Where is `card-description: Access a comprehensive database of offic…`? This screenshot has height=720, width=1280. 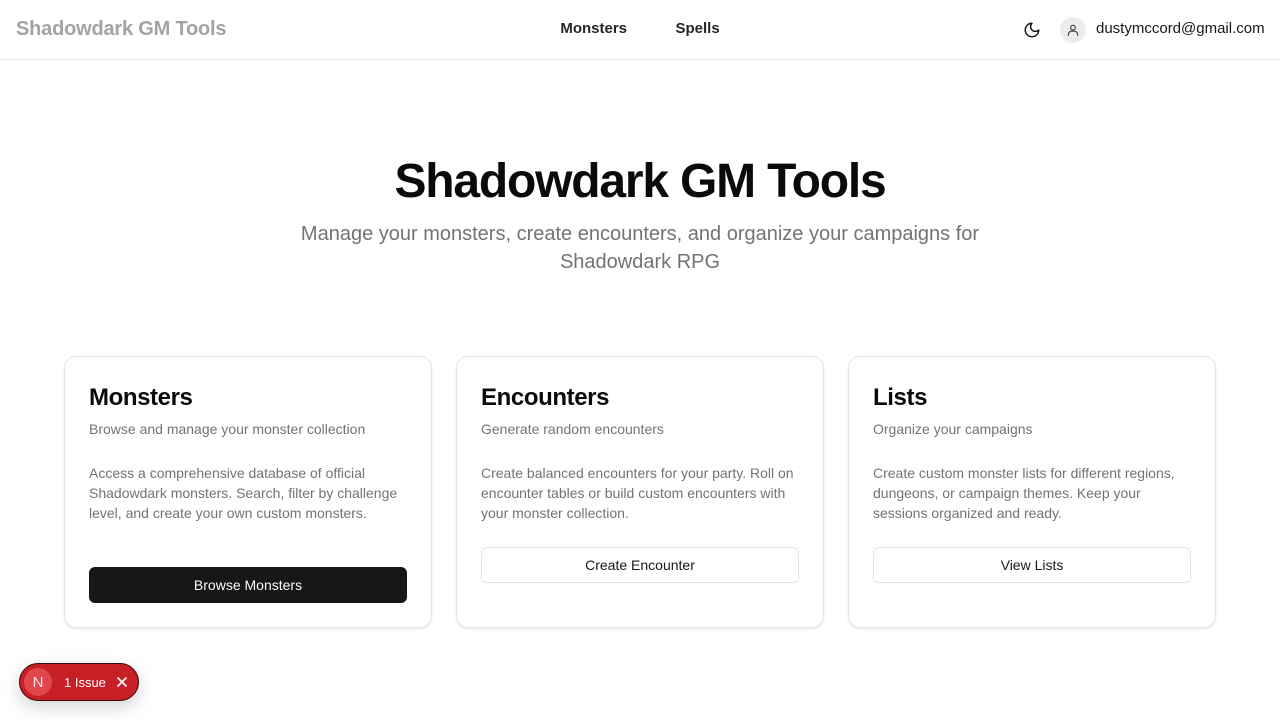
card-description: Access a comprehensive database of offic… is located at coordinates (243, 493).